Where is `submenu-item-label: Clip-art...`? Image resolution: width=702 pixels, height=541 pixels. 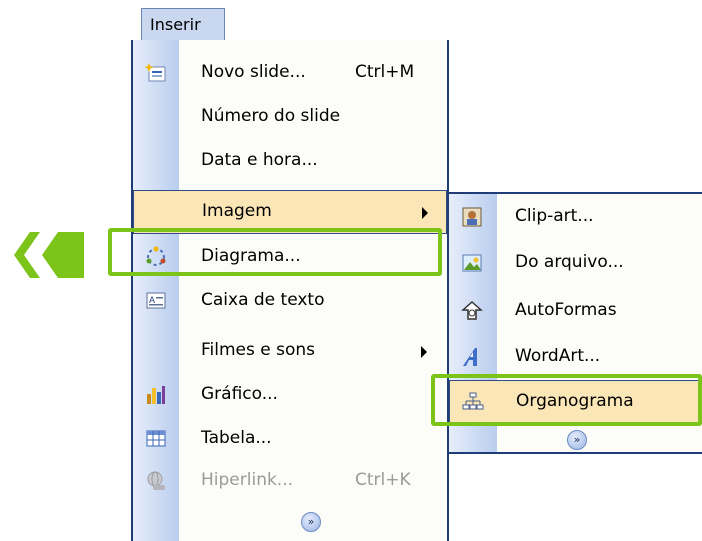 submenu-item-label: Clip-art... is located at coordinates (554, 216).